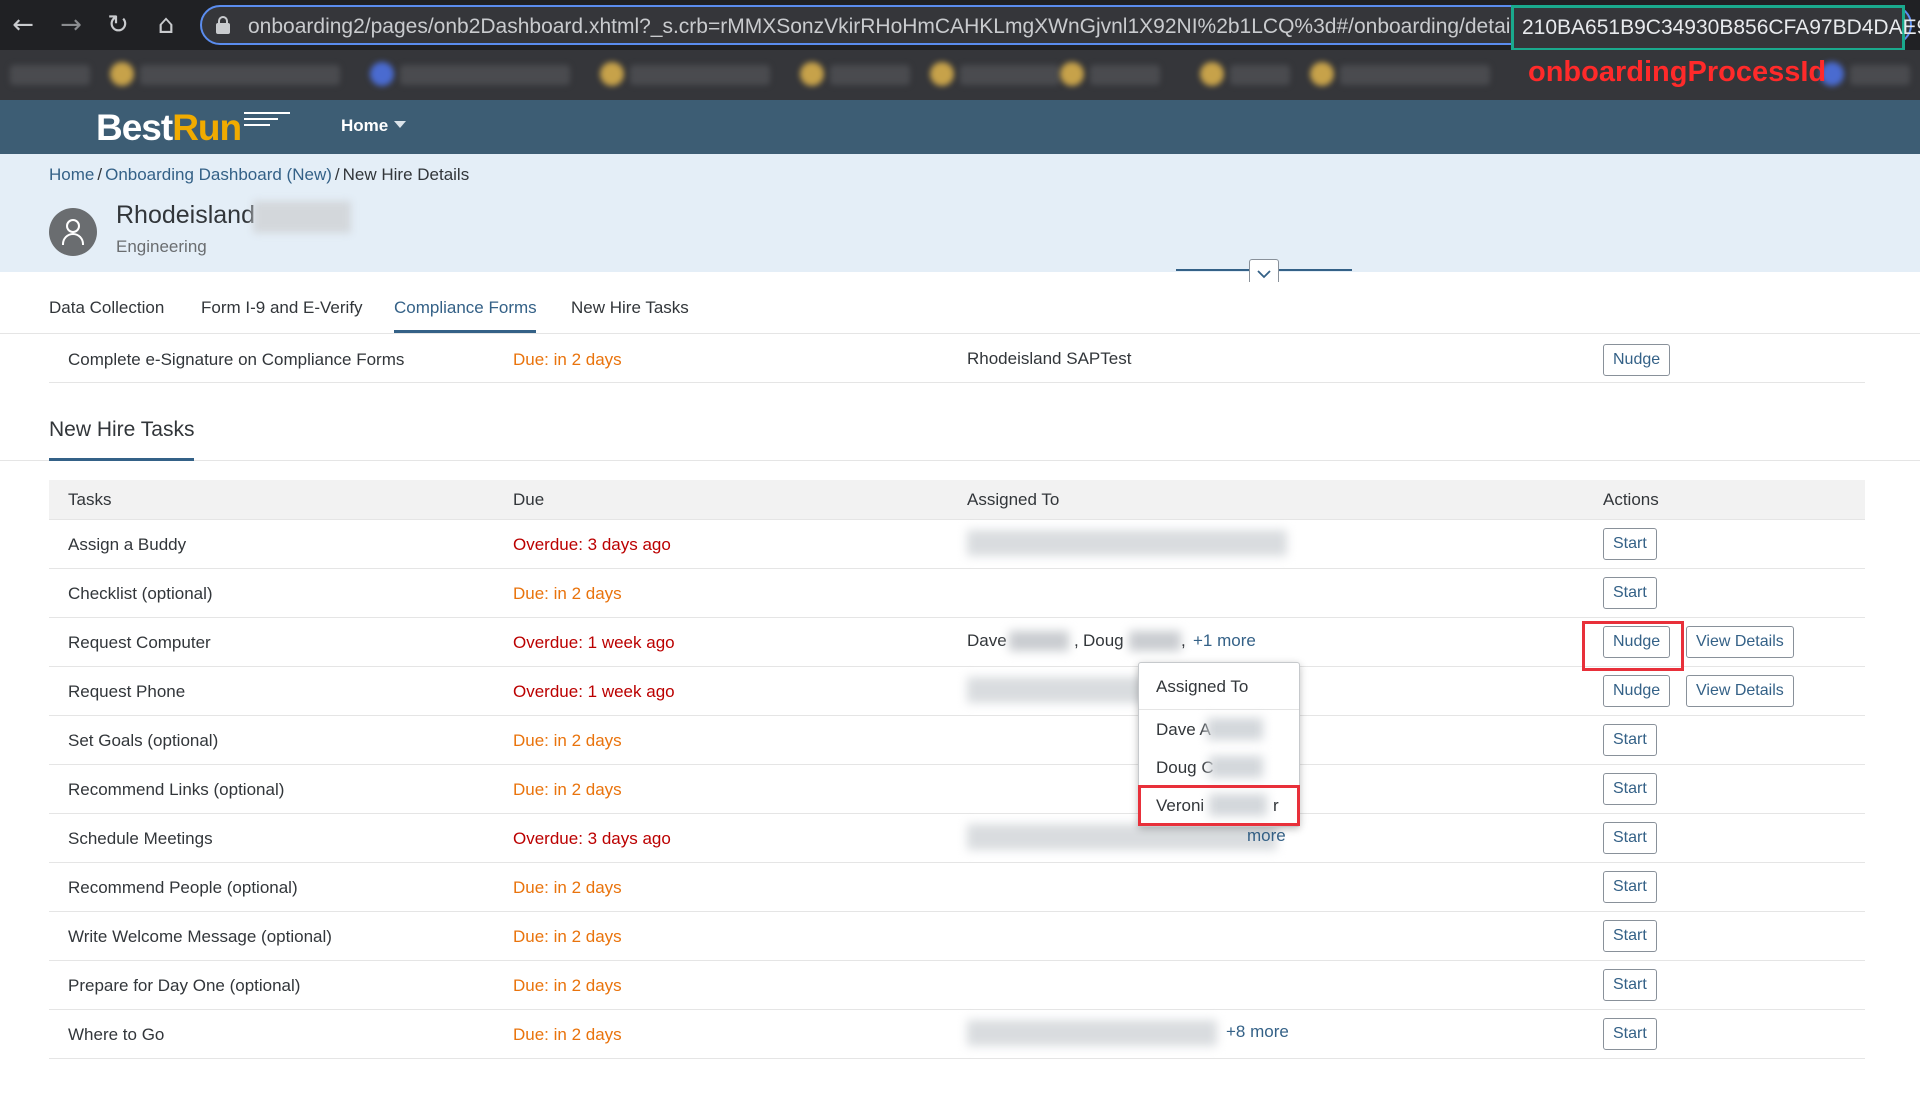 This screenshot has height=1117, width=1920. Describe the element at coordinates (374, 126) in the screenshot. I see `home-menu: Home` at that location.